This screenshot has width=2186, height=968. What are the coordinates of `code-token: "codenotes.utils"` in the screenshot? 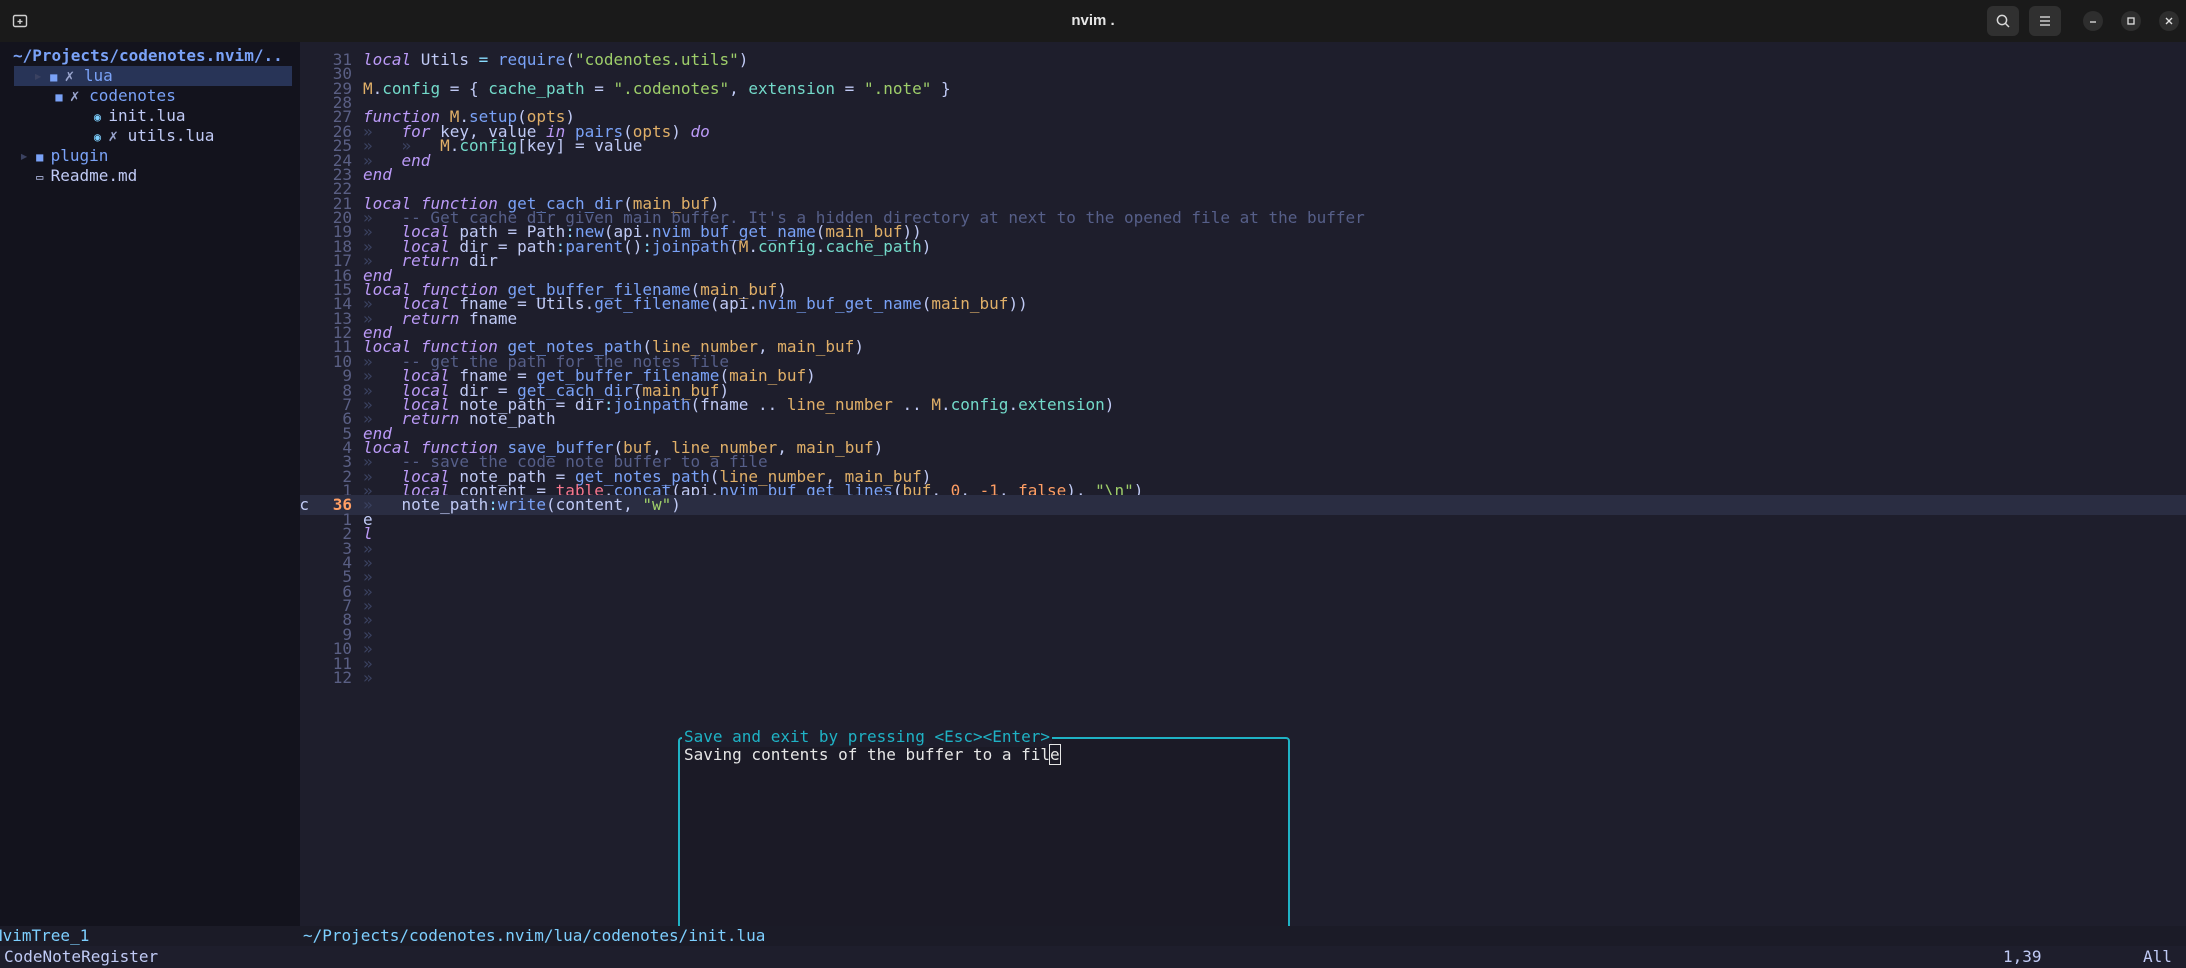 It's located at (656, 59).